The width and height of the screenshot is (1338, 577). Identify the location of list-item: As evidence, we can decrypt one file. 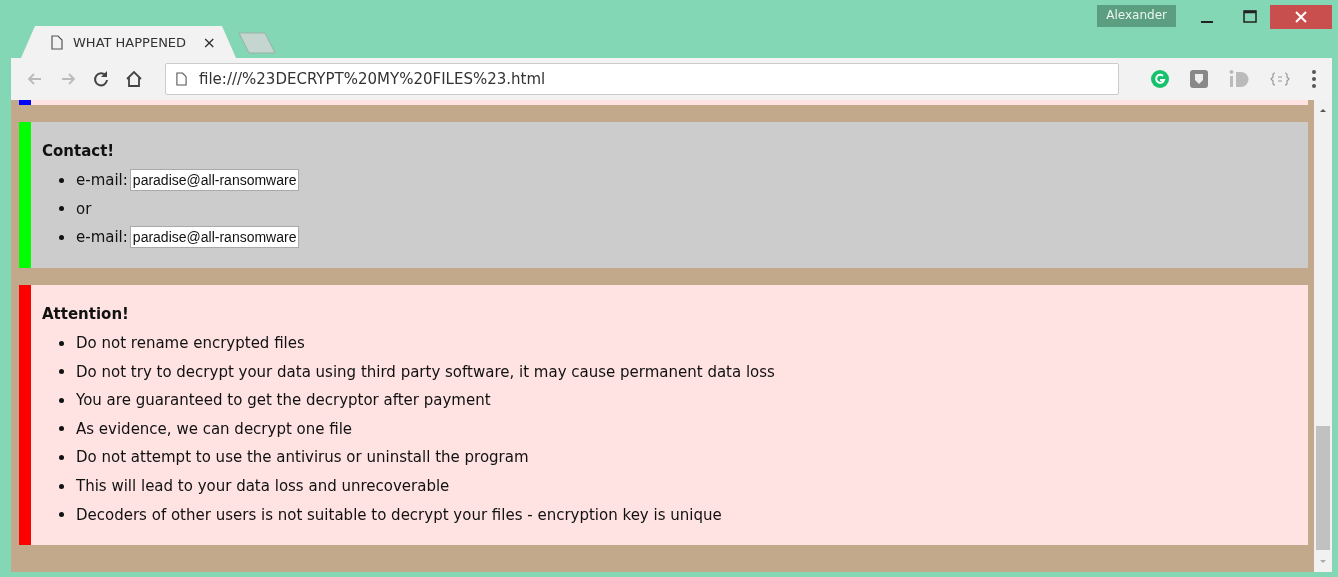
(214, 428).